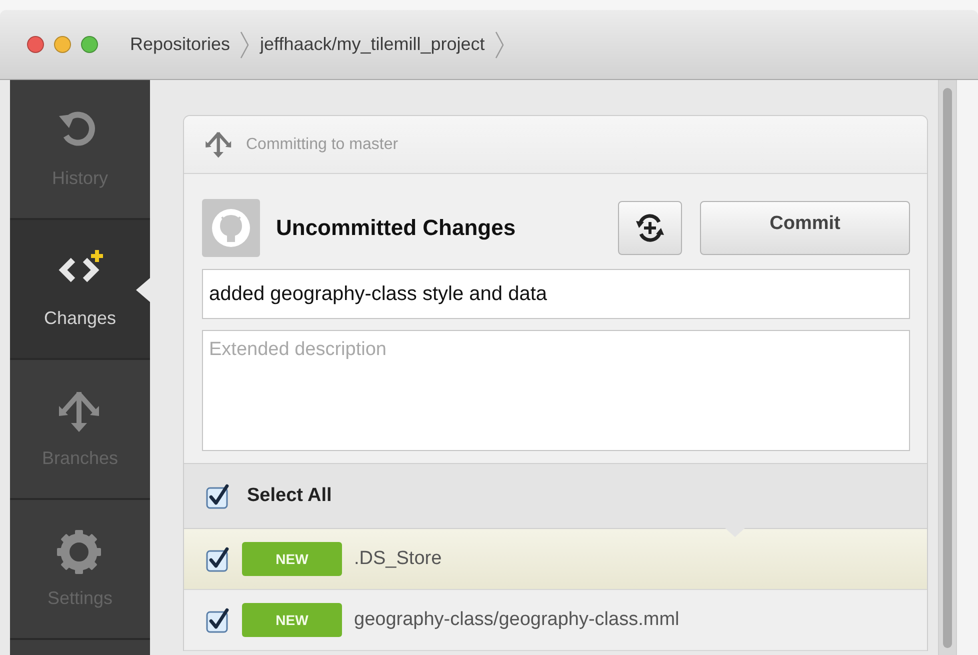  I want to click on selection-pointer, so click(143, 290).